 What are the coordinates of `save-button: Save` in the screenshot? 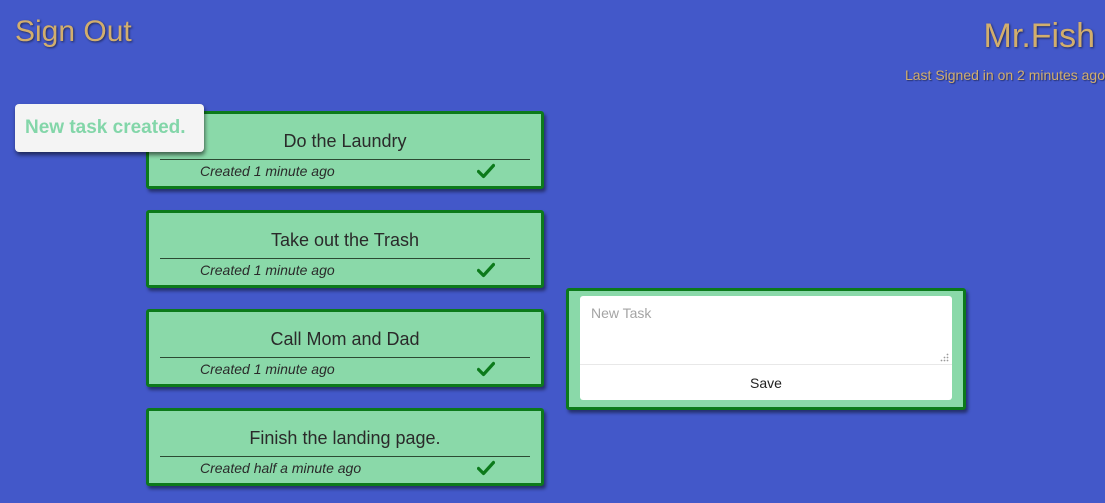 It's located at (766, 383).